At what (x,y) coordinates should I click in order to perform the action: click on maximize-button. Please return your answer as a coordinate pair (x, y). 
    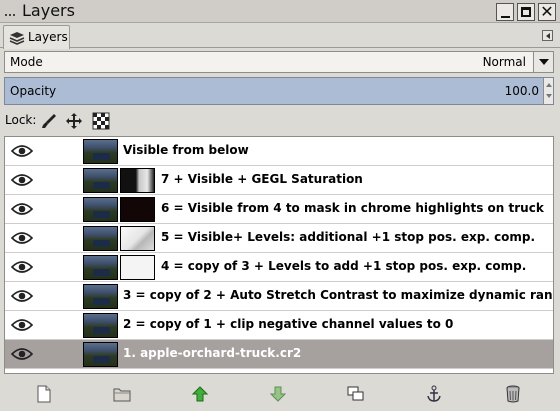
    Looking at the image, I should click on (526, 12).